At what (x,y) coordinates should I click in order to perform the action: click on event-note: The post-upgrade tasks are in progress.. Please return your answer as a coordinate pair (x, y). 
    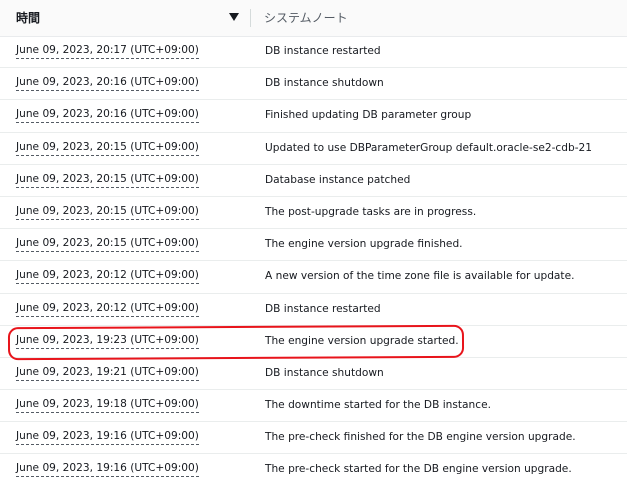
    Looking at the image, I should click on (371, 211).